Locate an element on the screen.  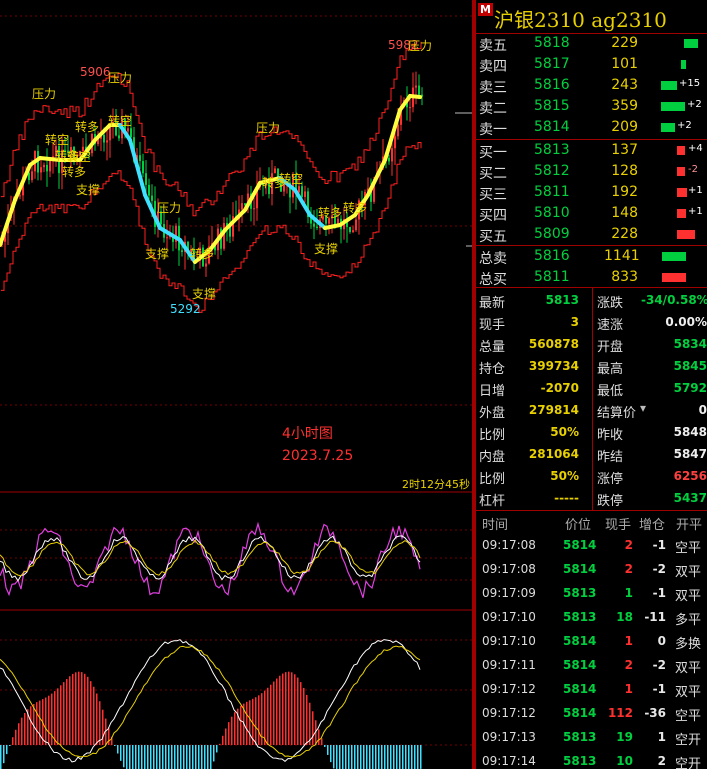
tick-row: 09:17:11 5814 2 -2 双平 is located at coordinates (591, 665).